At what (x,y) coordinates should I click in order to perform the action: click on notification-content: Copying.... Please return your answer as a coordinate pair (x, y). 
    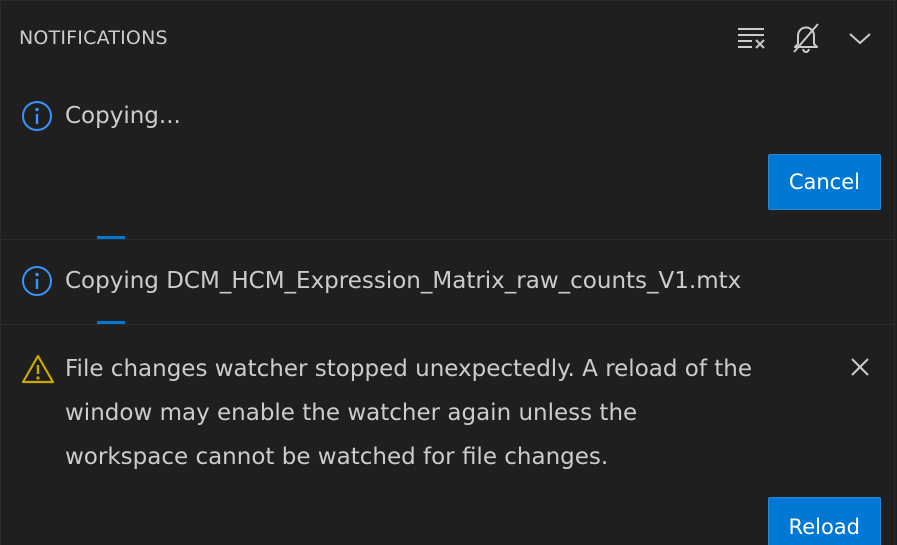
    Looking at the image, I should click on (447, 107).